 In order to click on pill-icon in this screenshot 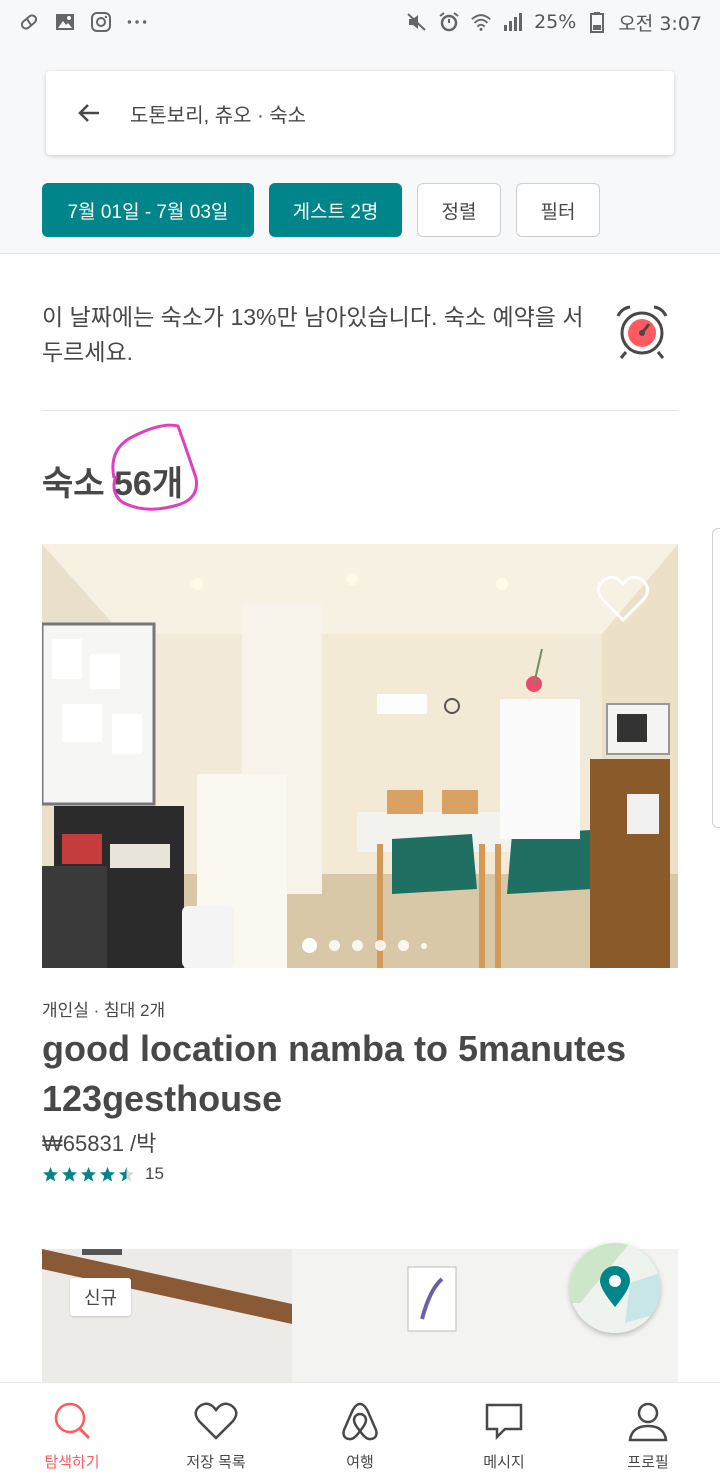, I will do `click(29, 22)`.